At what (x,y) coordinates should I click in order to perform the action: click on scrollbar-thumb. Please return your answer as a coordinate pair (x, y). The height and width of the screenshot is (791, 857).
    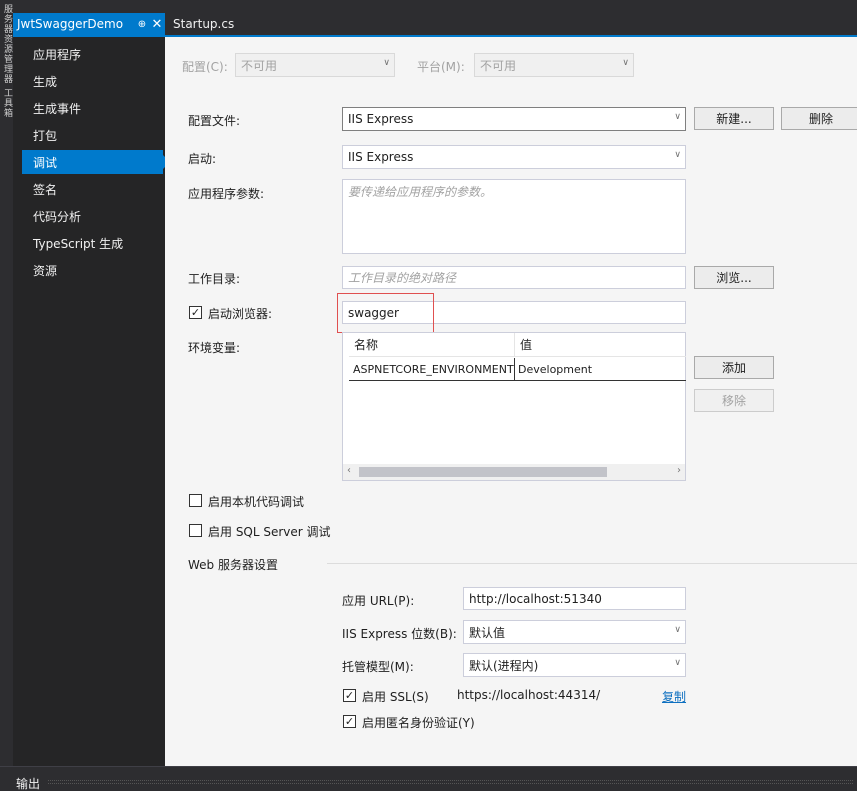
    Looking at the image, I should click on (483, 472).